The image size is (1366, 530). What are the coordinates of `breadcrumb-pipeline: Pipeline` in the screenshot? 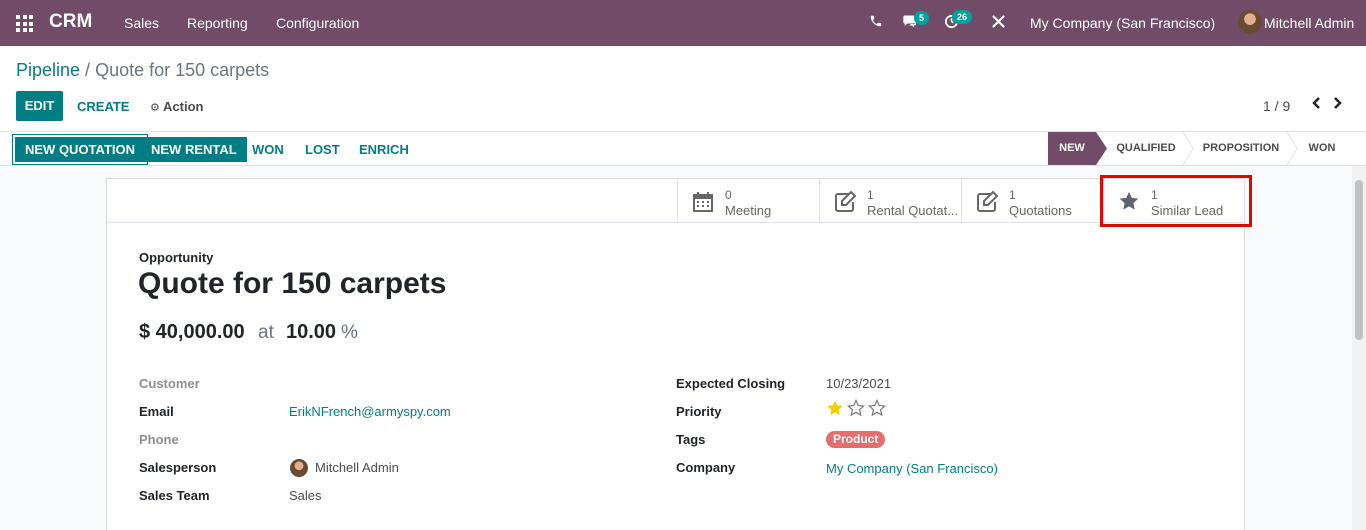 It's located at (48, 70).